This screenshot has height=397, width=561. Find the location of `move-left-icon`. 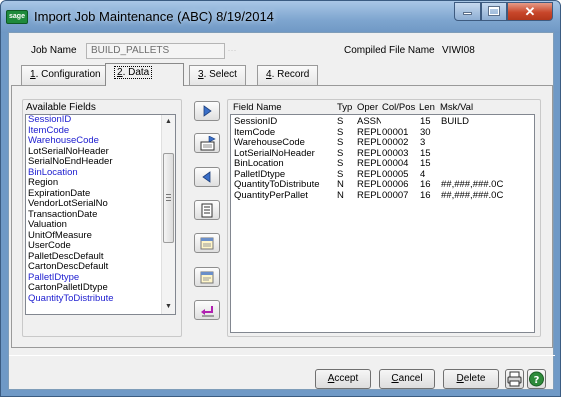

move-left-icon is located at coordinates (206, 177).